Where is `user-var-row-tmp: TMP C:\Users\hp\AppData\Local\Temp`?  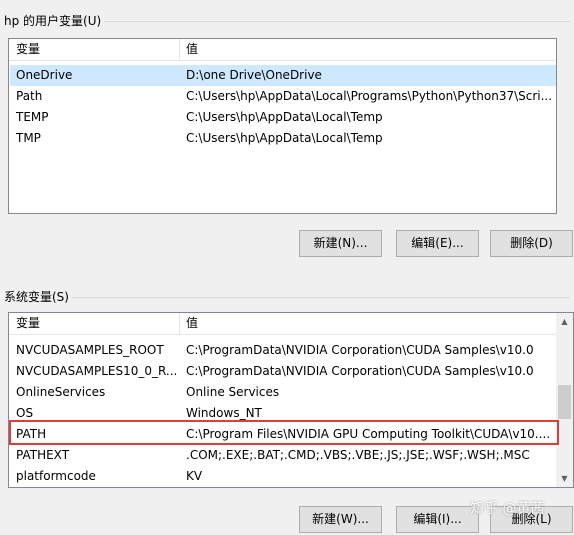 user-var-row-tmp: TMP C:\Users\hp\AppData\Local\Temp is located at coordinates (283, 138).